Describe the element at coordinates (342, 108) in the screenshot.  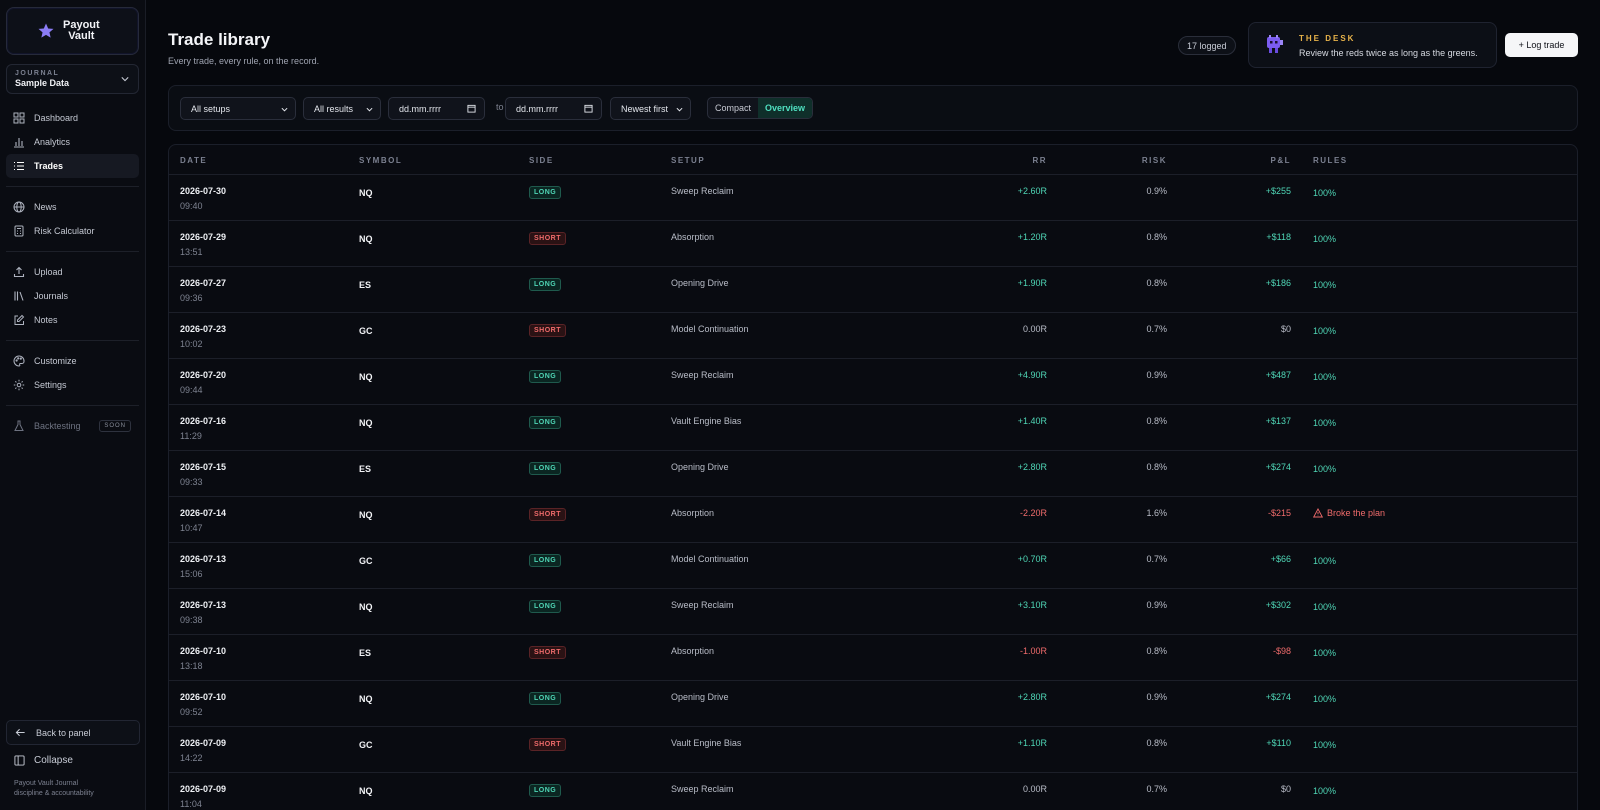
I see `result-filter-select: All results` at that location.